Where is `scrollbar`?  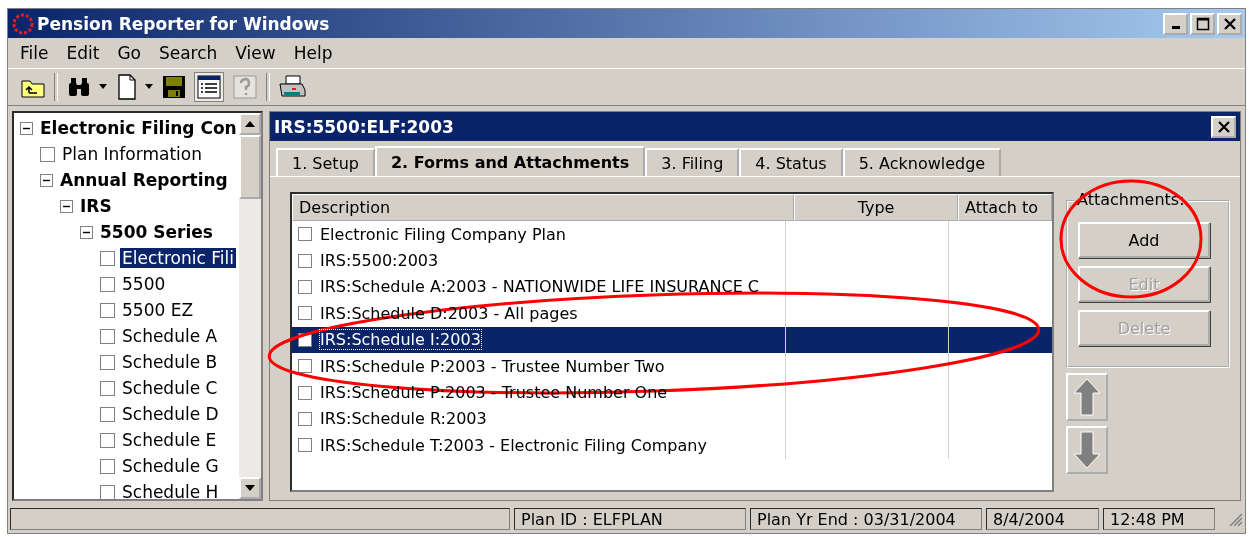 scrollbar is located at coordinates (250, 306).